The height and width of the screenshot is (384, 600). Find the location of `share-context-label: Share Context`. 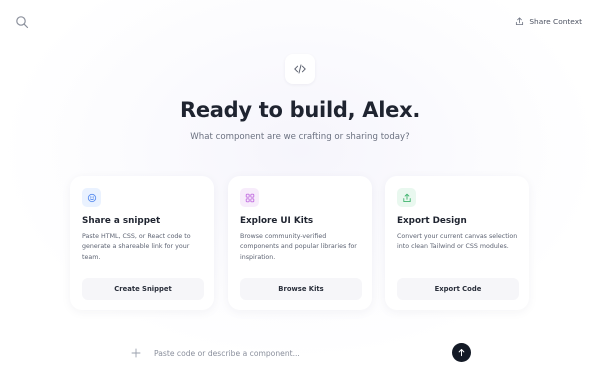

share-context-label: Share Context is located at coordinates (555, 21).